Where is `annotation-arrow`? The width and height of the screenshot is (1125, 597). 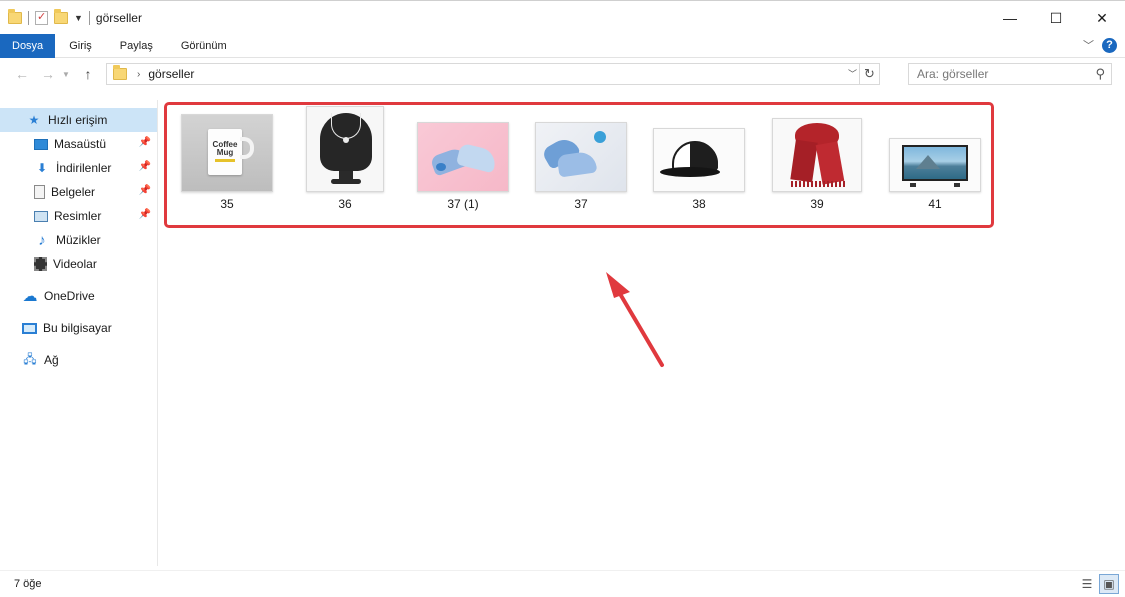
annotation-arrow is located at coordinates (635, 319).